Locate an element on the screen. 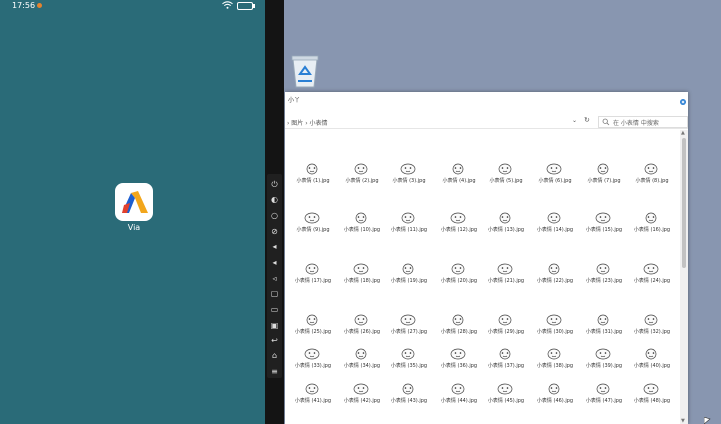  list-item: 小表情 (47).jpg is located at coordinates (604, 396).